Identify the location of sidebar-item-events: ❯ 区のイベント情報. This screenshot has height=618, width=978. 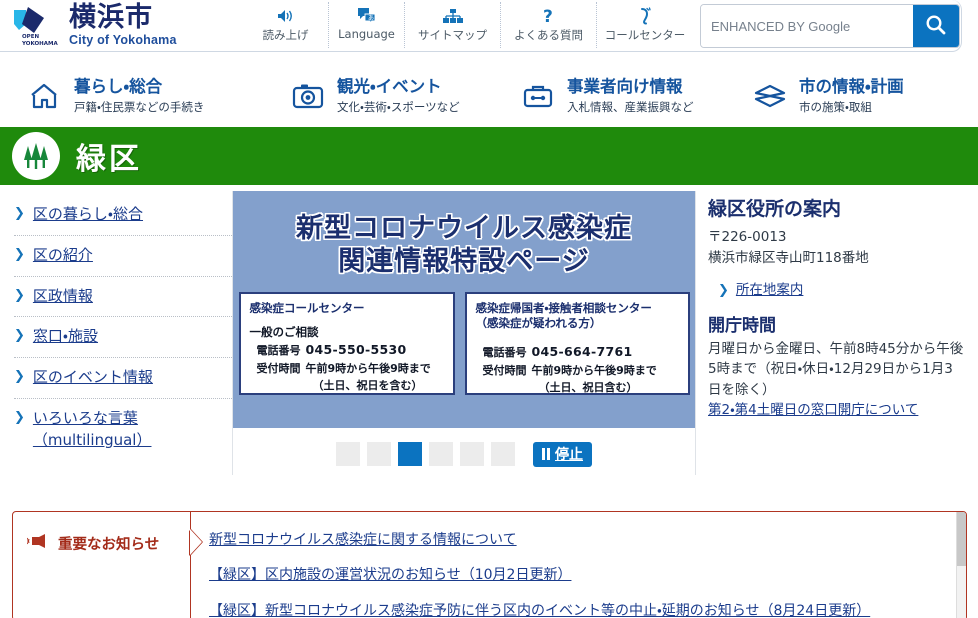
(123, 378).